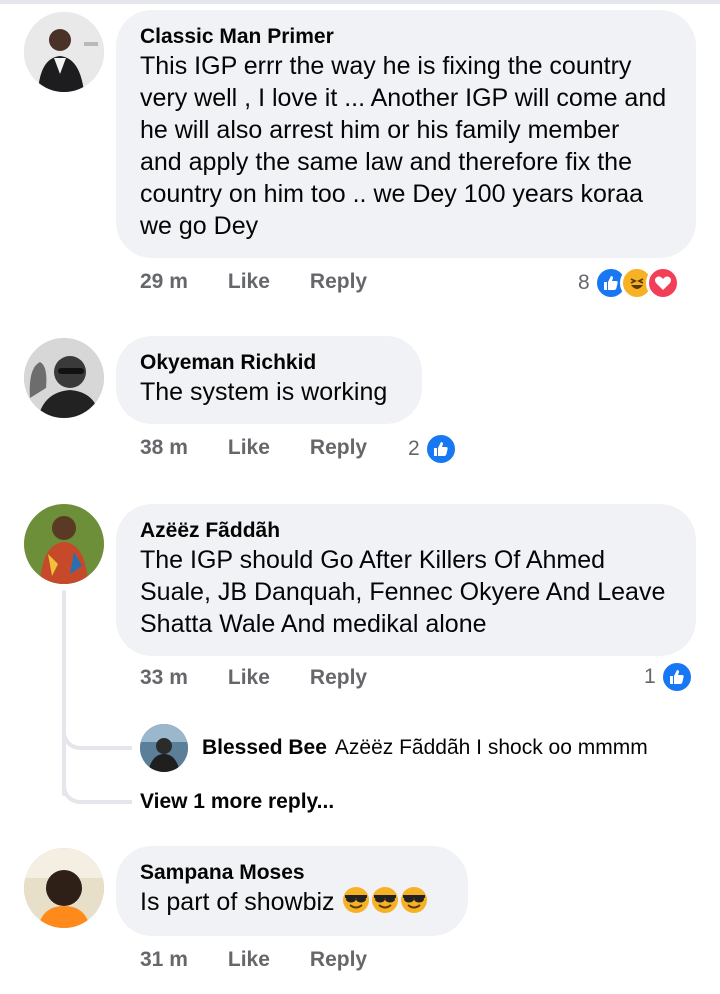 The width and height of the screenshot is (720, 994). What do you see at coordinates (405, 531) in the screenshot?
I see `comment-author: Azëëz Fãddãh` at bounding box center [405, 531].